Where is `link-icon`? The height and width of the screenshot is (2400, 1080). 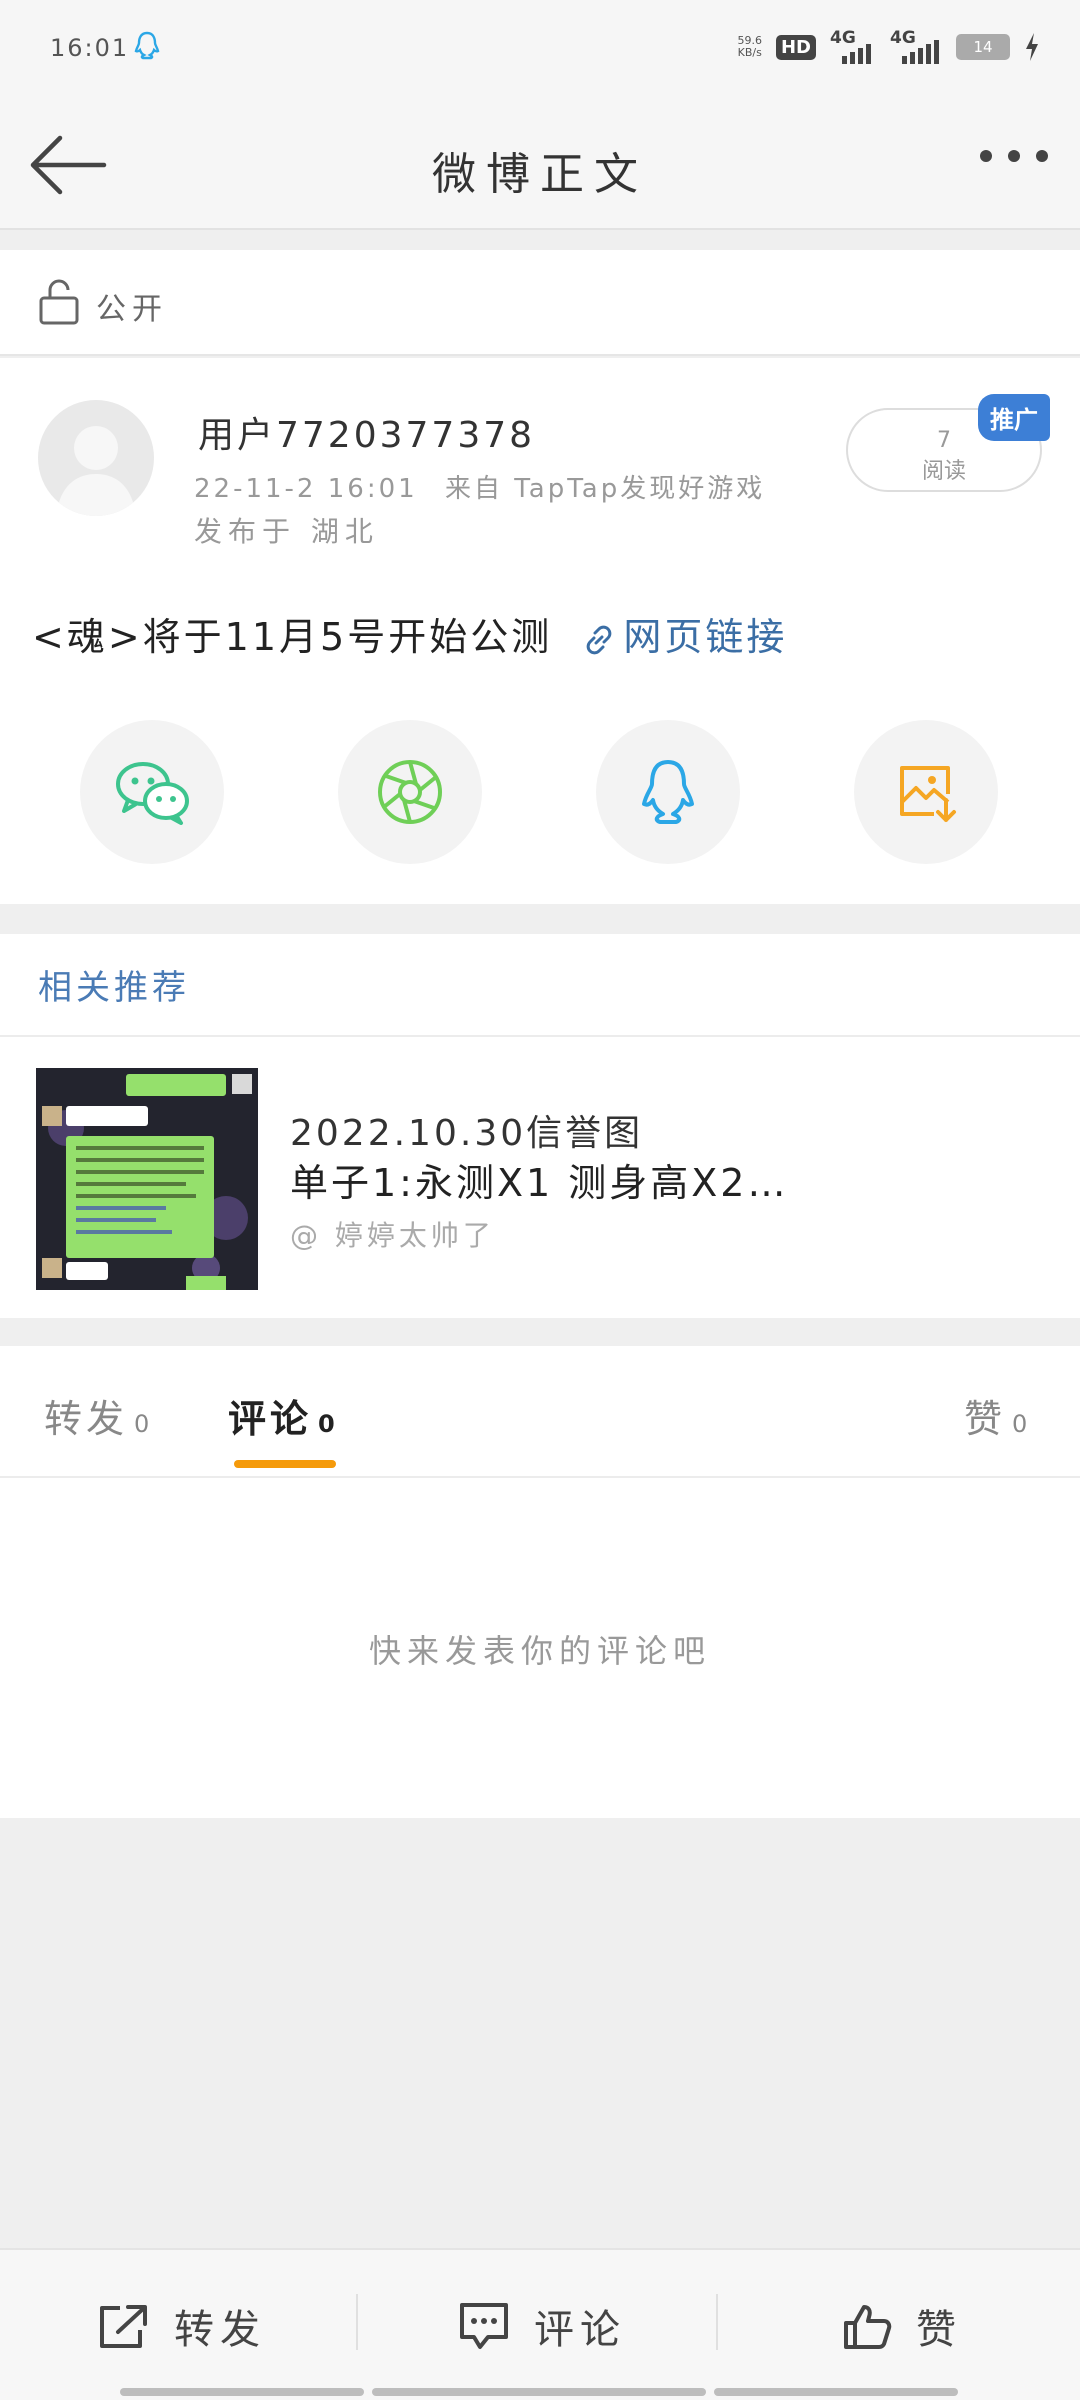
link-icon is located at coordinates (599, 639).